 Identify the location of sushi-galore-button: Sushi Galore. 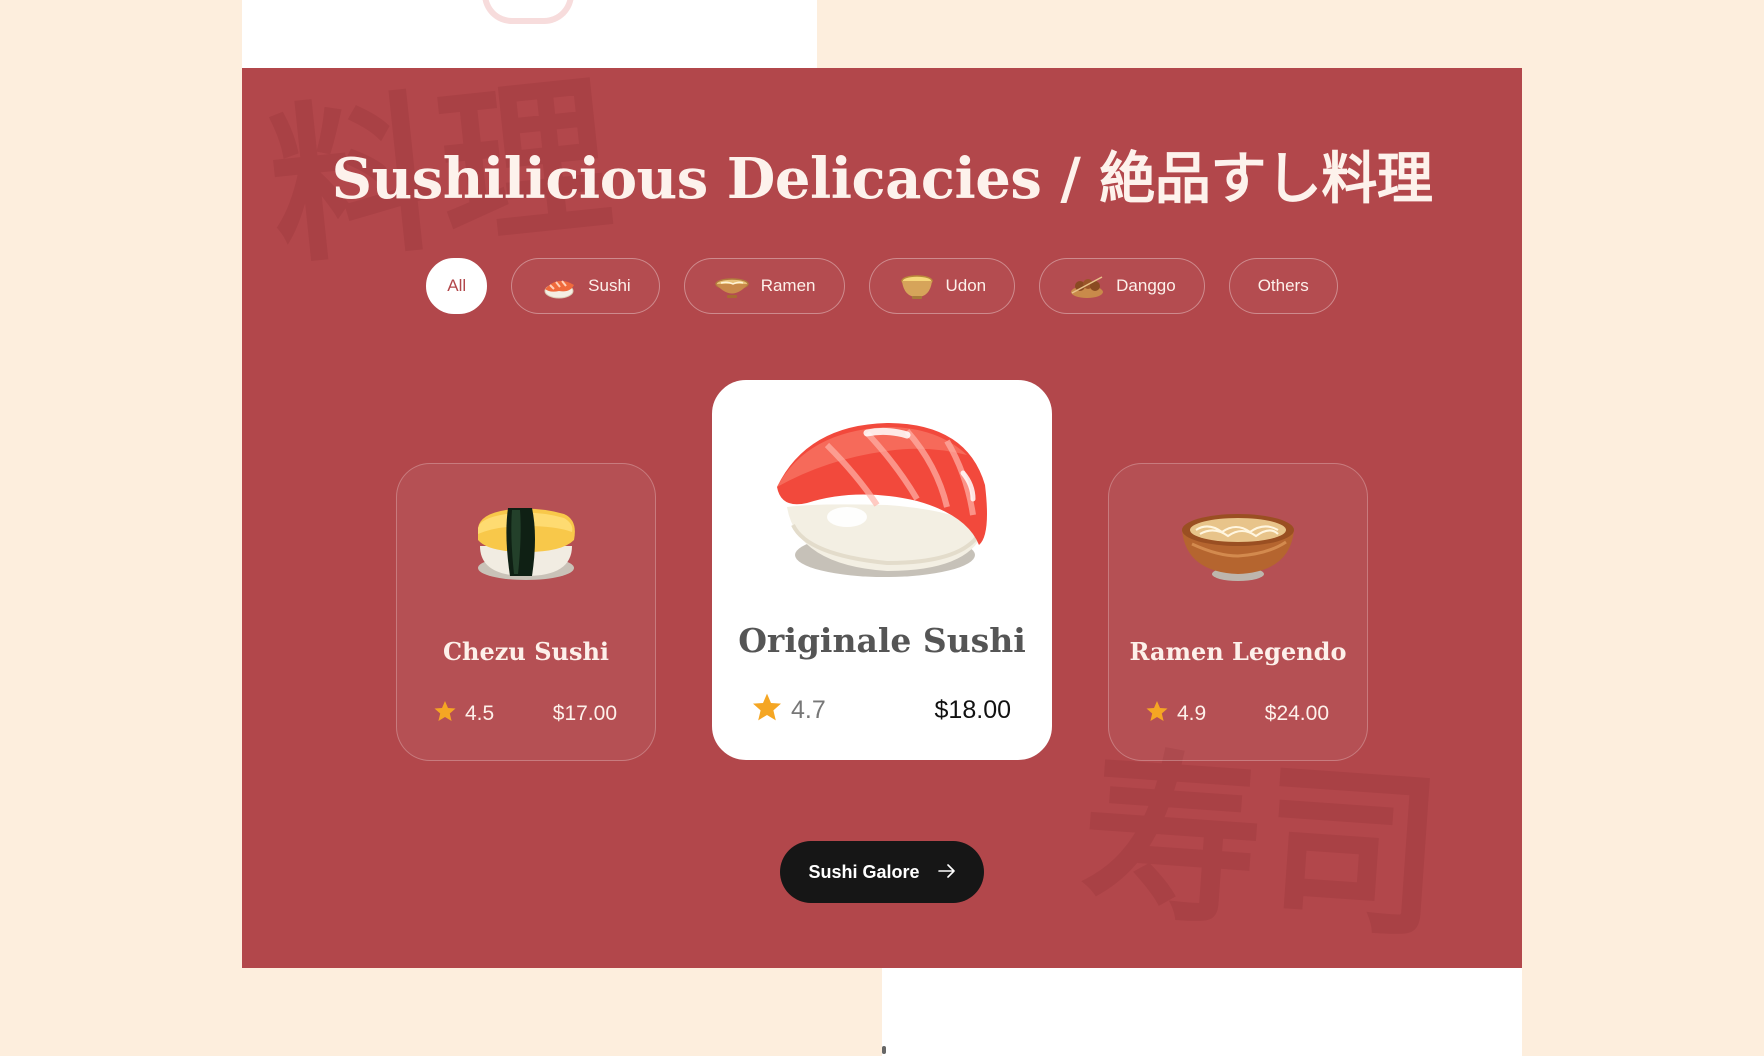
(882, 872).